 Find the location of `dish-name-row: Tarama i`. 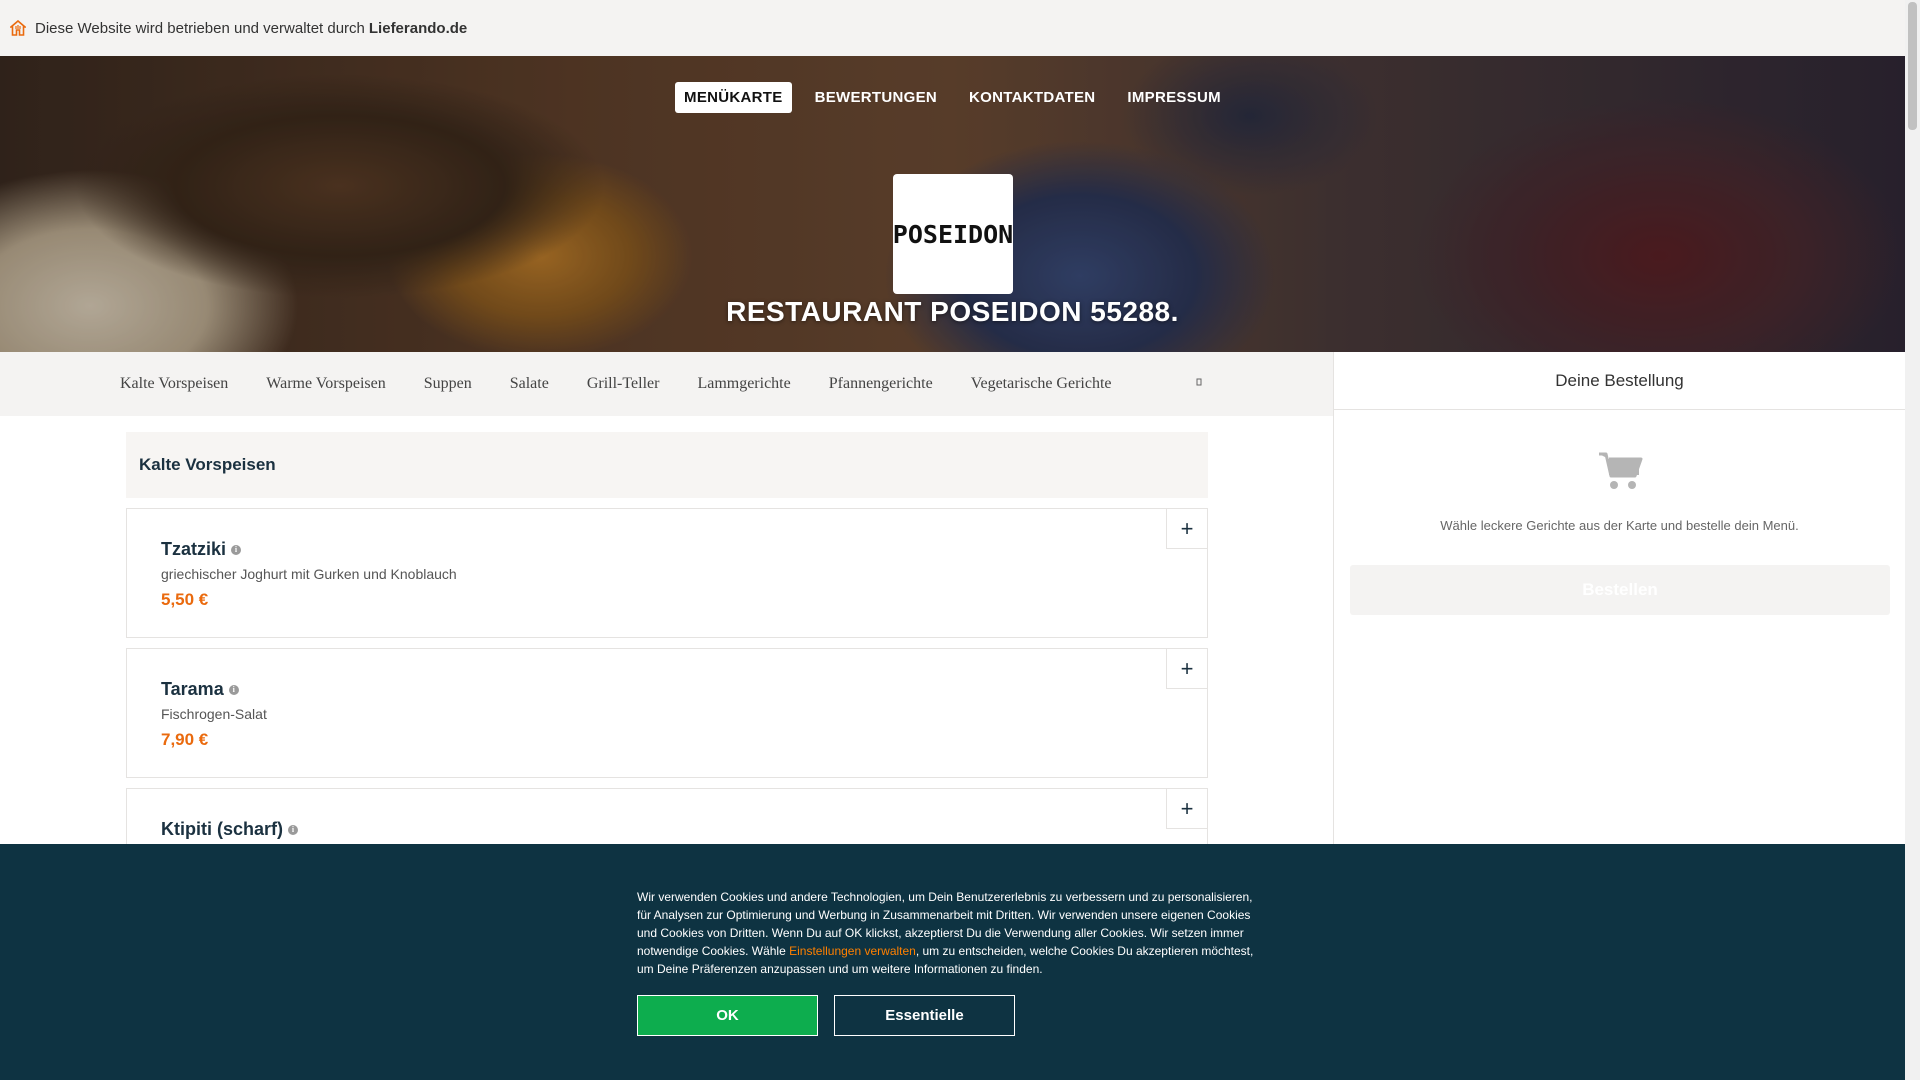

dish-name-row: Tarama i is located at coordinates (200, 689).